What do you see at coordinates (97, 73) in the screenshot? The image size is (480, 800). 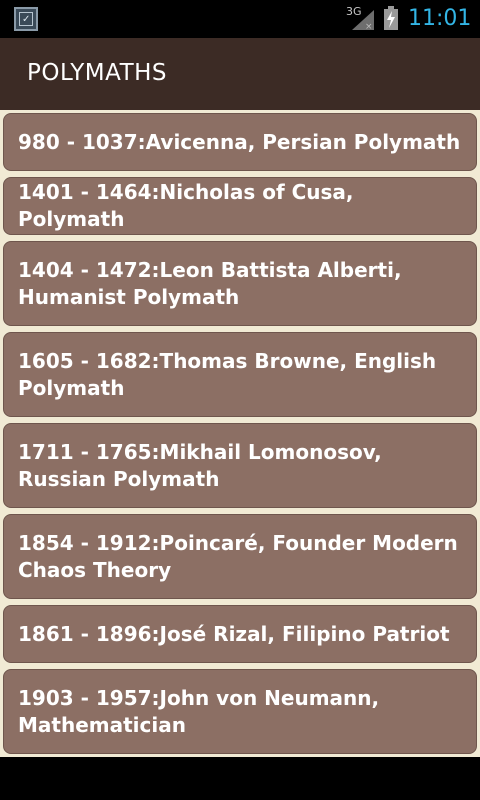 I see `page-title: POLYMATHS` at bounding box center [97, 73].